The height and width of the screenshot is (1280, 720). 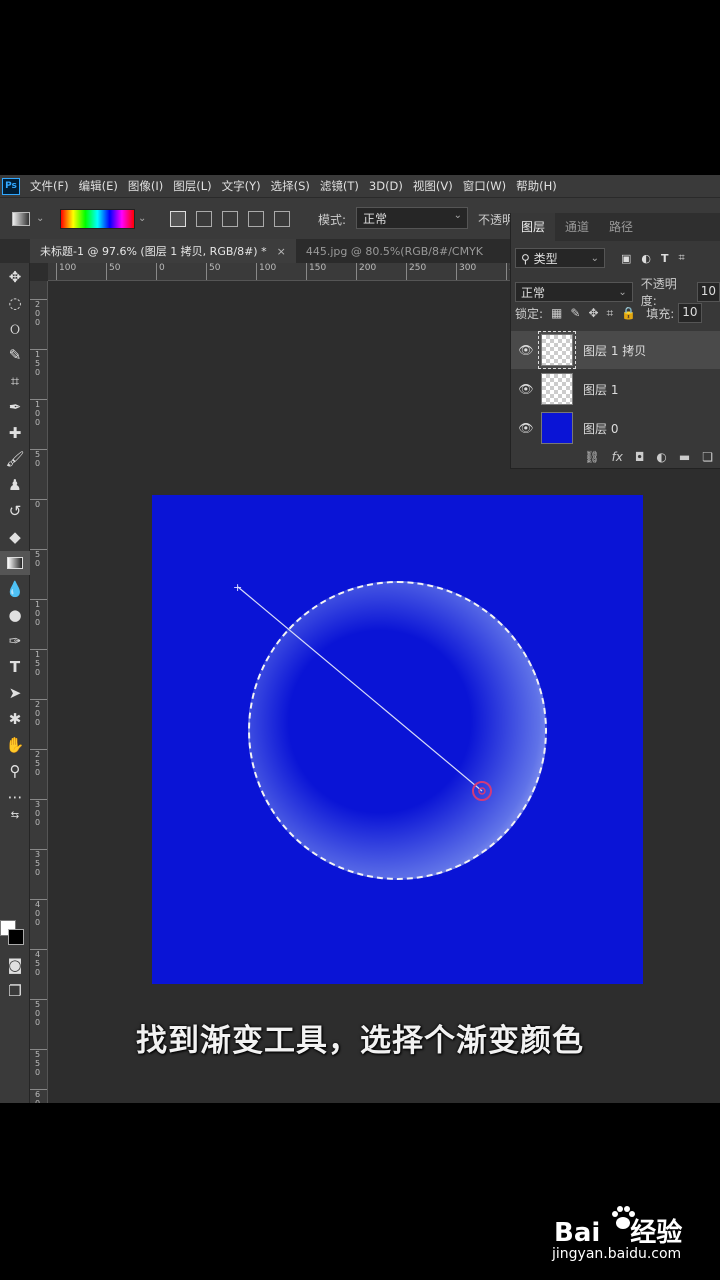 What do you see at coordinates (282, 219) in the screenshot?
I see `diamond-gradient-button` at bounding box center [282, 219].